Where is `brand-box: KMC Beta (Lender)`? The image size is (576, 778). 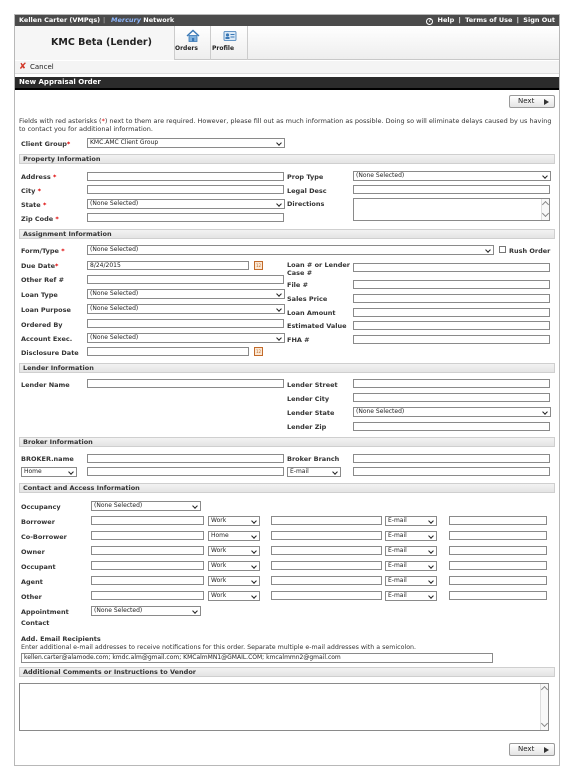 brand-box: KMC Beta (Lender) is located at coordinates (95, 43).